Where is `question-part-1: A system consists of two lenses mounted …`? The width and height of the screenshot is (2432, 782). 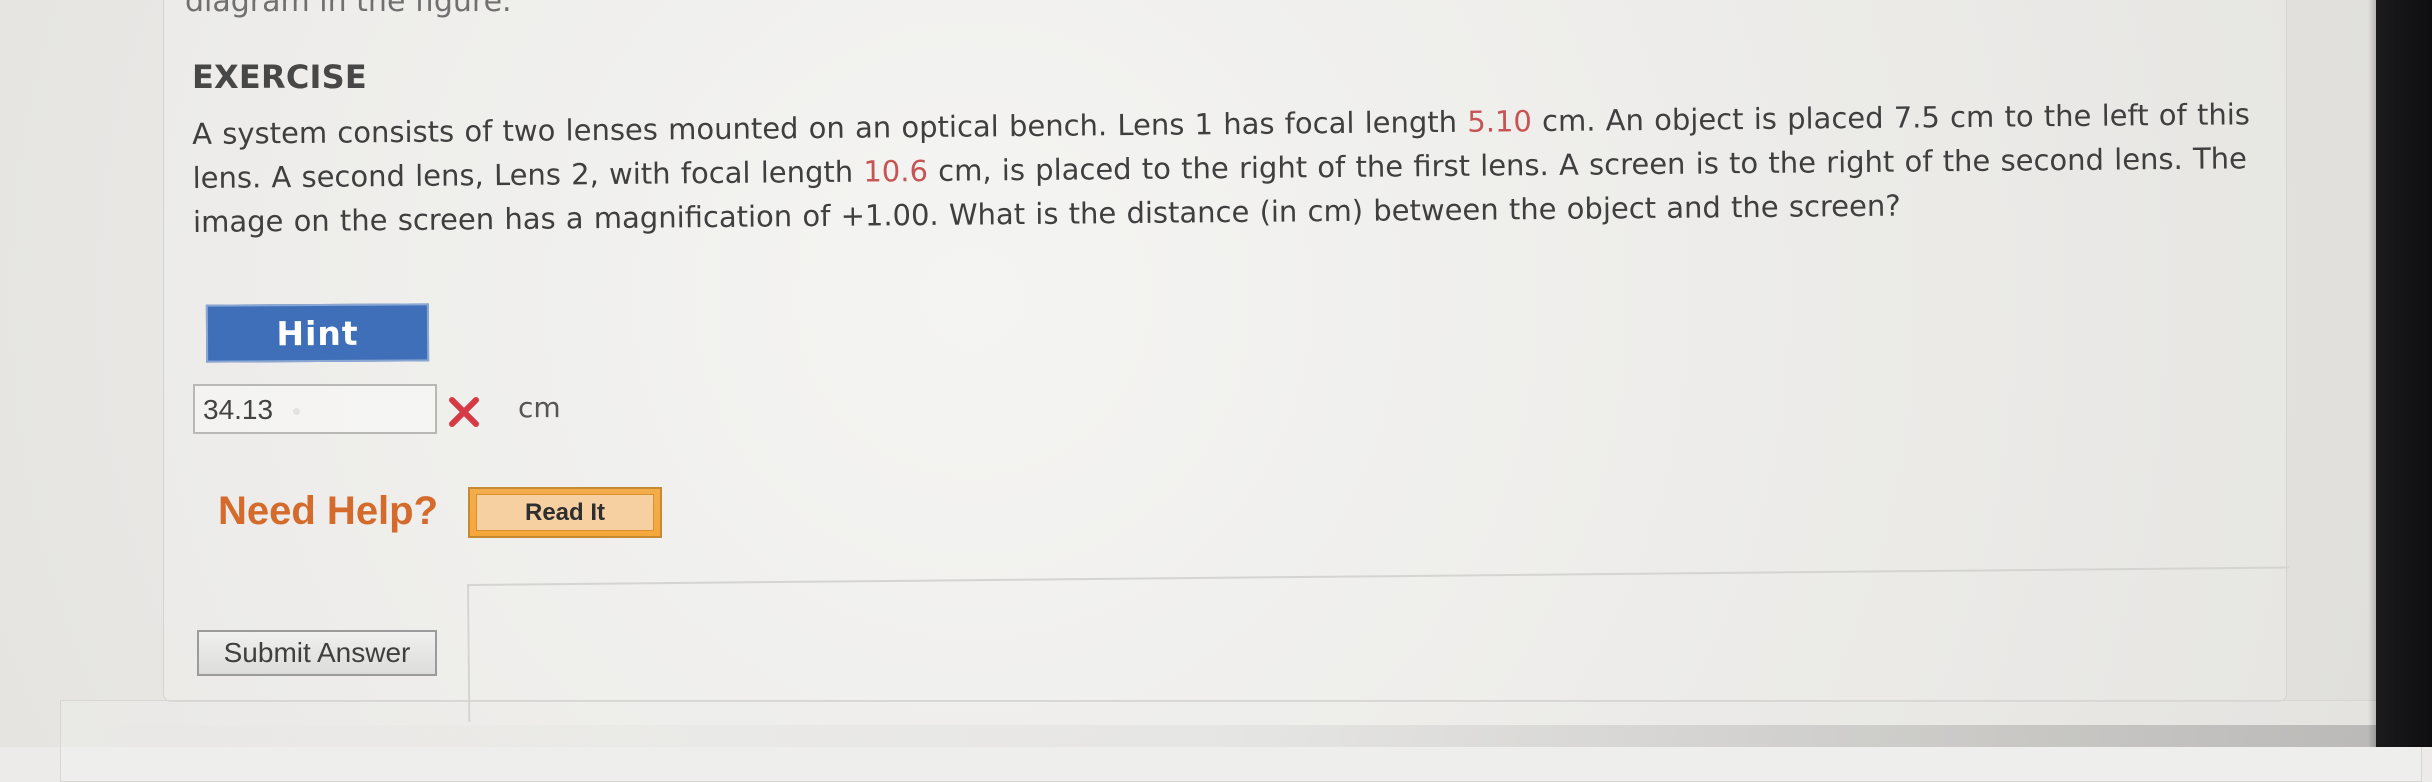
question-part-1: A system consists of two lenses mounted … is located at coordinates (830, 127).